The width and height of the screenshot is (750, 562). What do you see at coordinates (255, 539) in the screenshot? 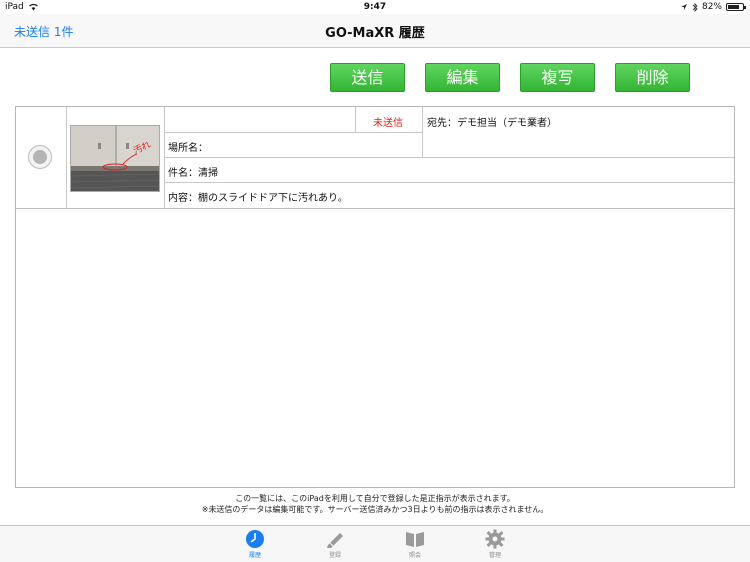
I see `clock-icon` at bounding box center [255, 539].